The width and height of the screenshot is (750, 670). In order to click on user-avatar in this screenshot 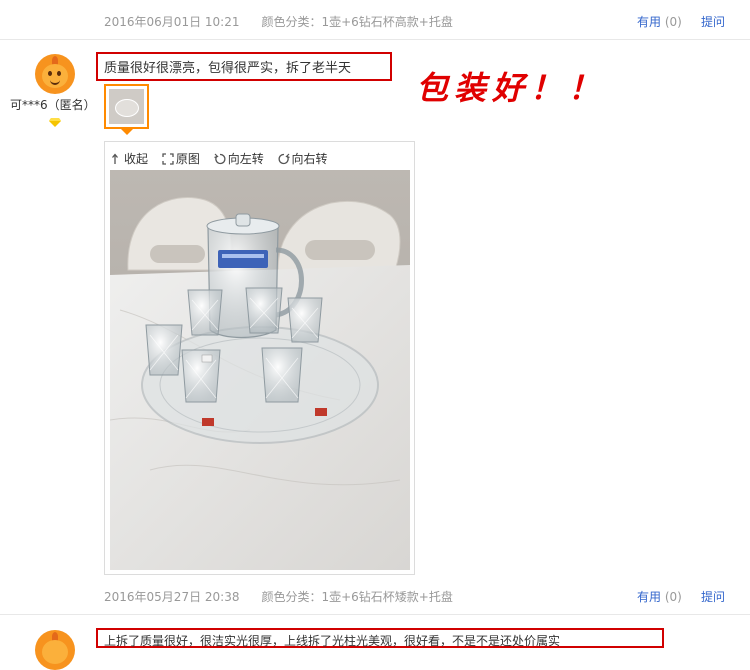, I will do `click(55, 74)`.